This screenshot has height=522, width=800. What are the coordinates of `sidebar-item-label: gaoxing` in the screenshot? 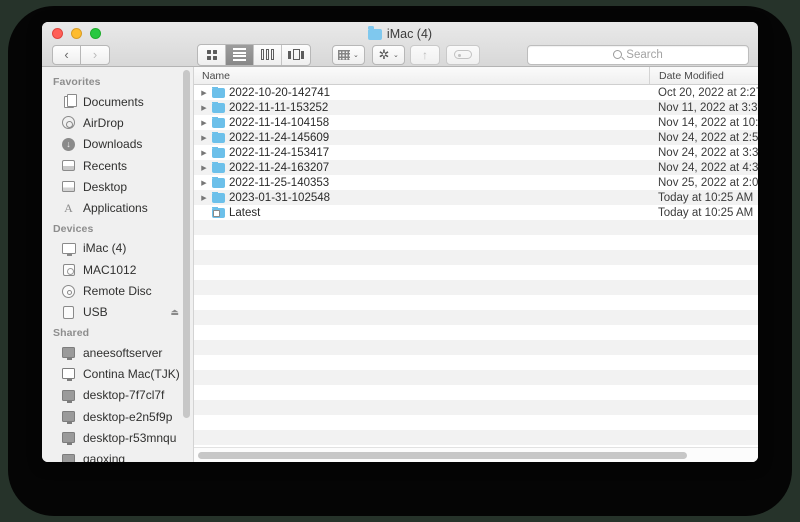 It's located at (104, 457).